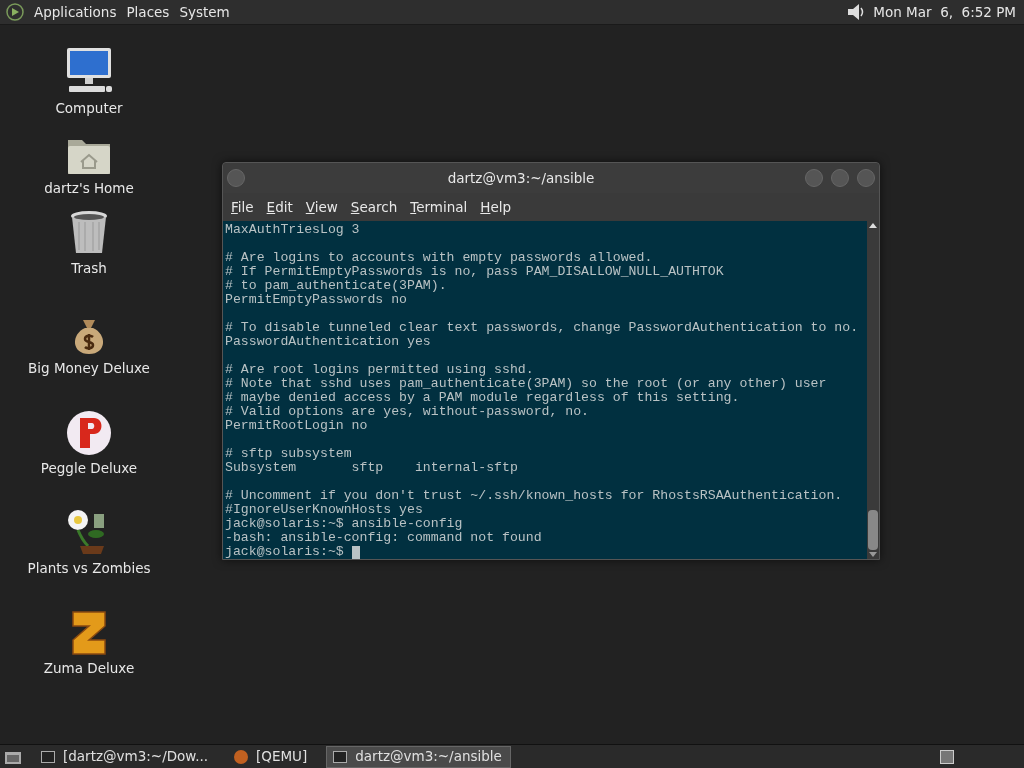  Describe the element at coordinates (89, 567) in the screenshot. I see `desktop-icon-label: Plants vs Zombies` at that location.